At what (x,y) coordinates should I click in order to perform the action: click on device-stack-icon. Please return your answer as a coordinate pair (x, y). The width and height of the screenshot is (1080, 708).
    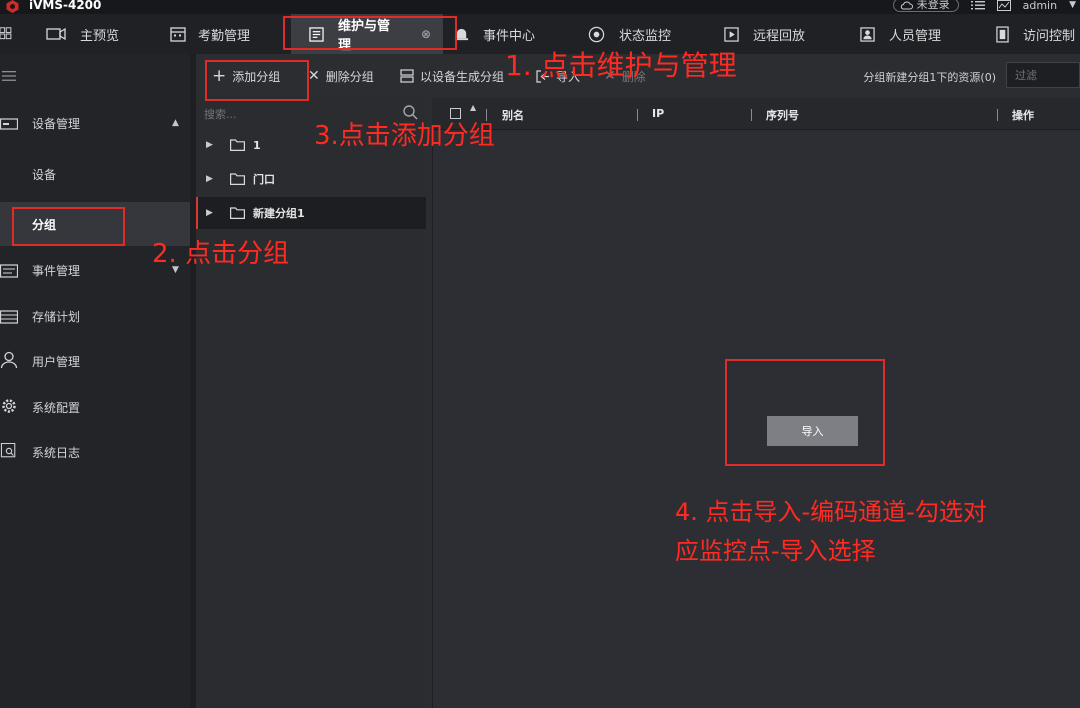
    Looking at the image, I should click on (407, 76).